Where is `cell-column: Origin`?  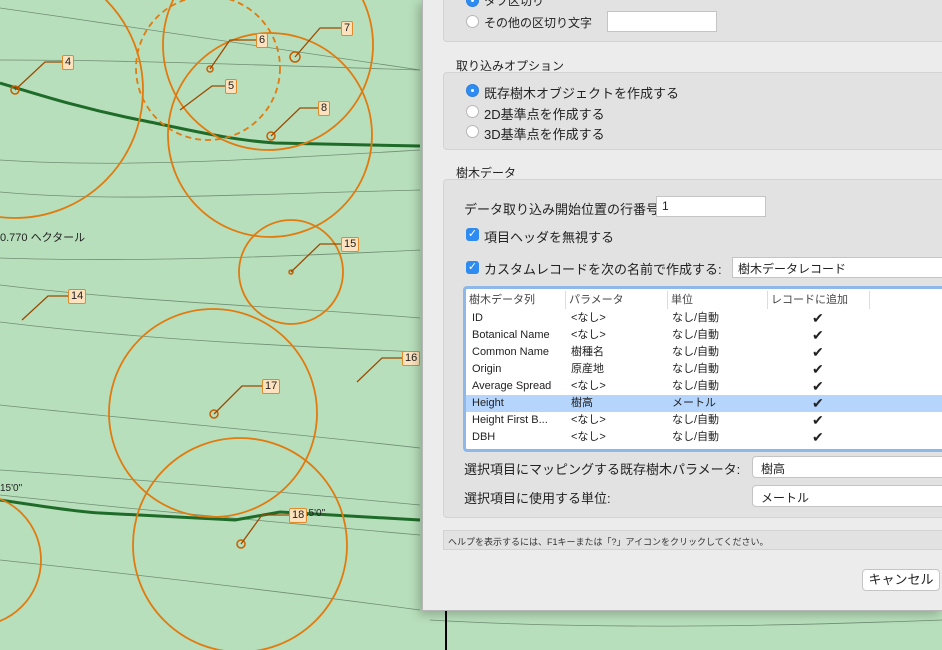 cell-column: Origin is located at coordinates (487, 369).